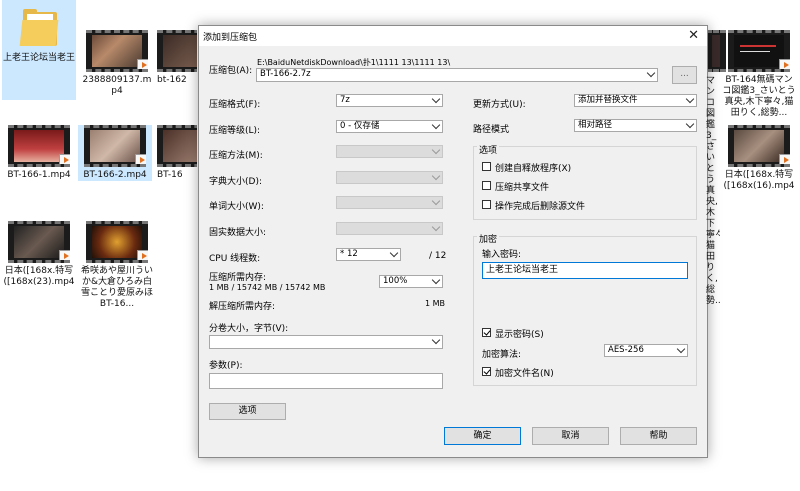 The width and height of the screenshot is (800, 491). I want to click on split-select, so click(326, 342).